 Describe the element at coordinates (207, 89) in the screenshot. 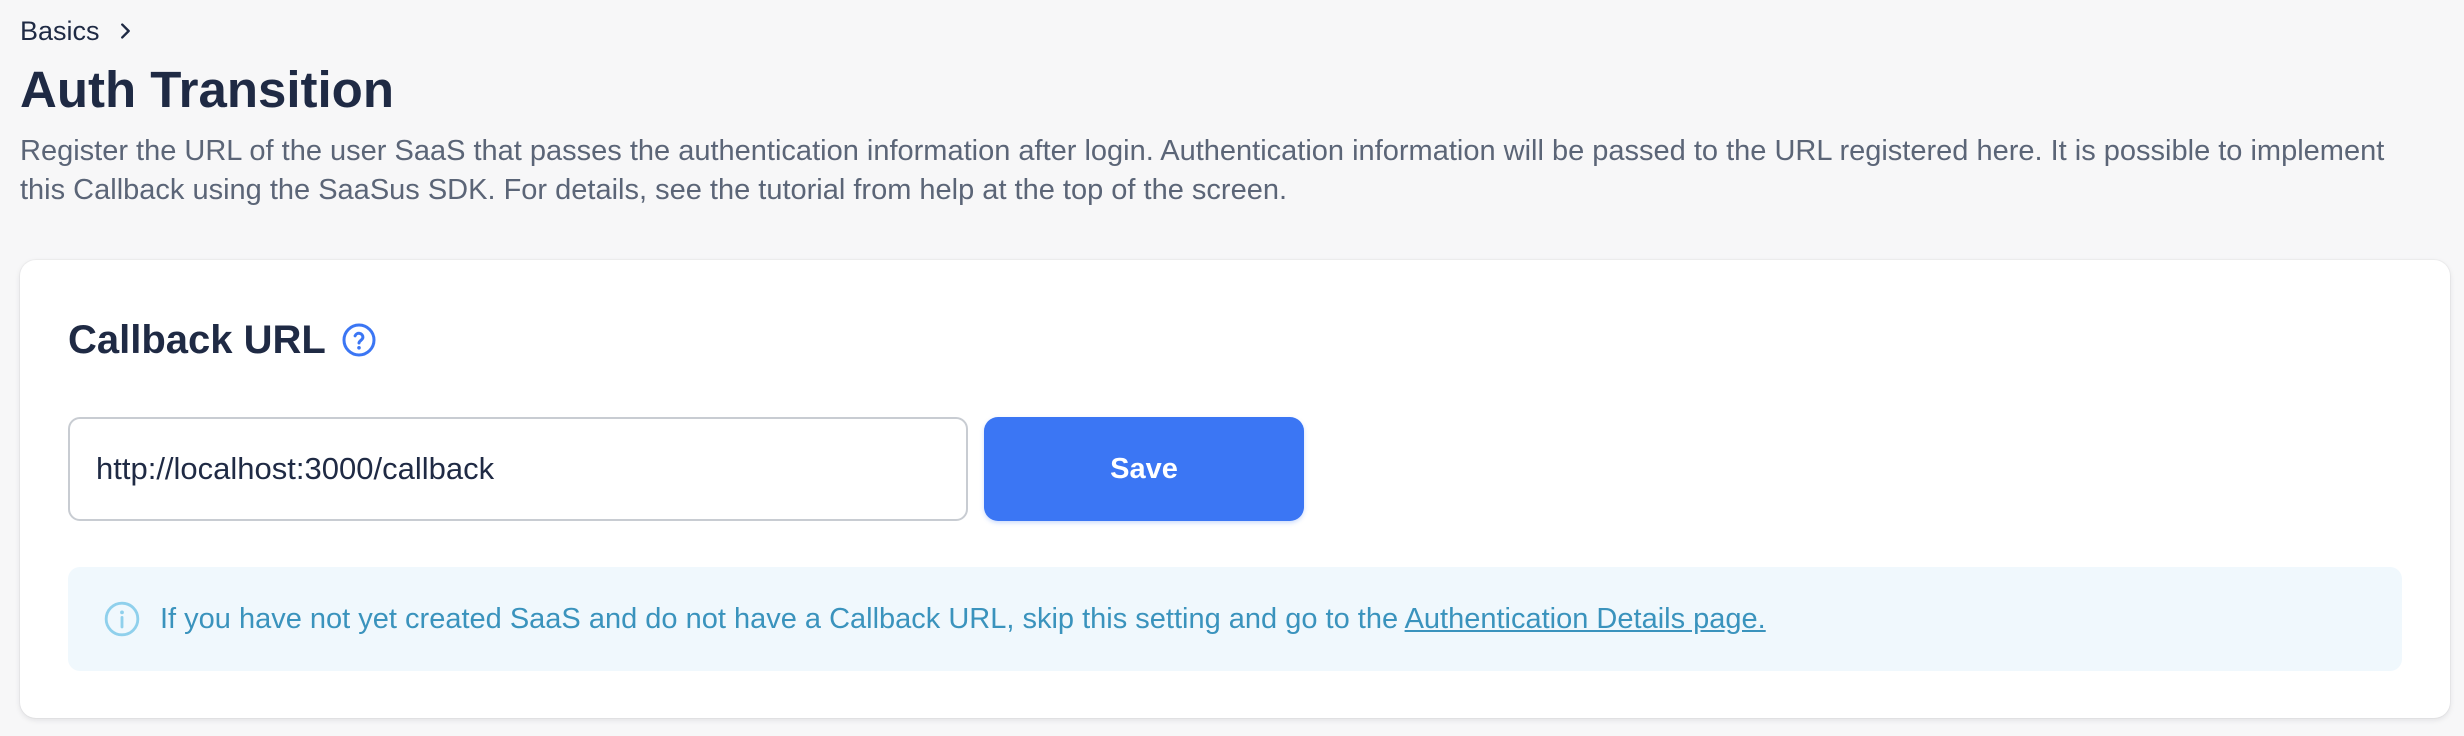

I see `page-title: Auth Transition` at that location.